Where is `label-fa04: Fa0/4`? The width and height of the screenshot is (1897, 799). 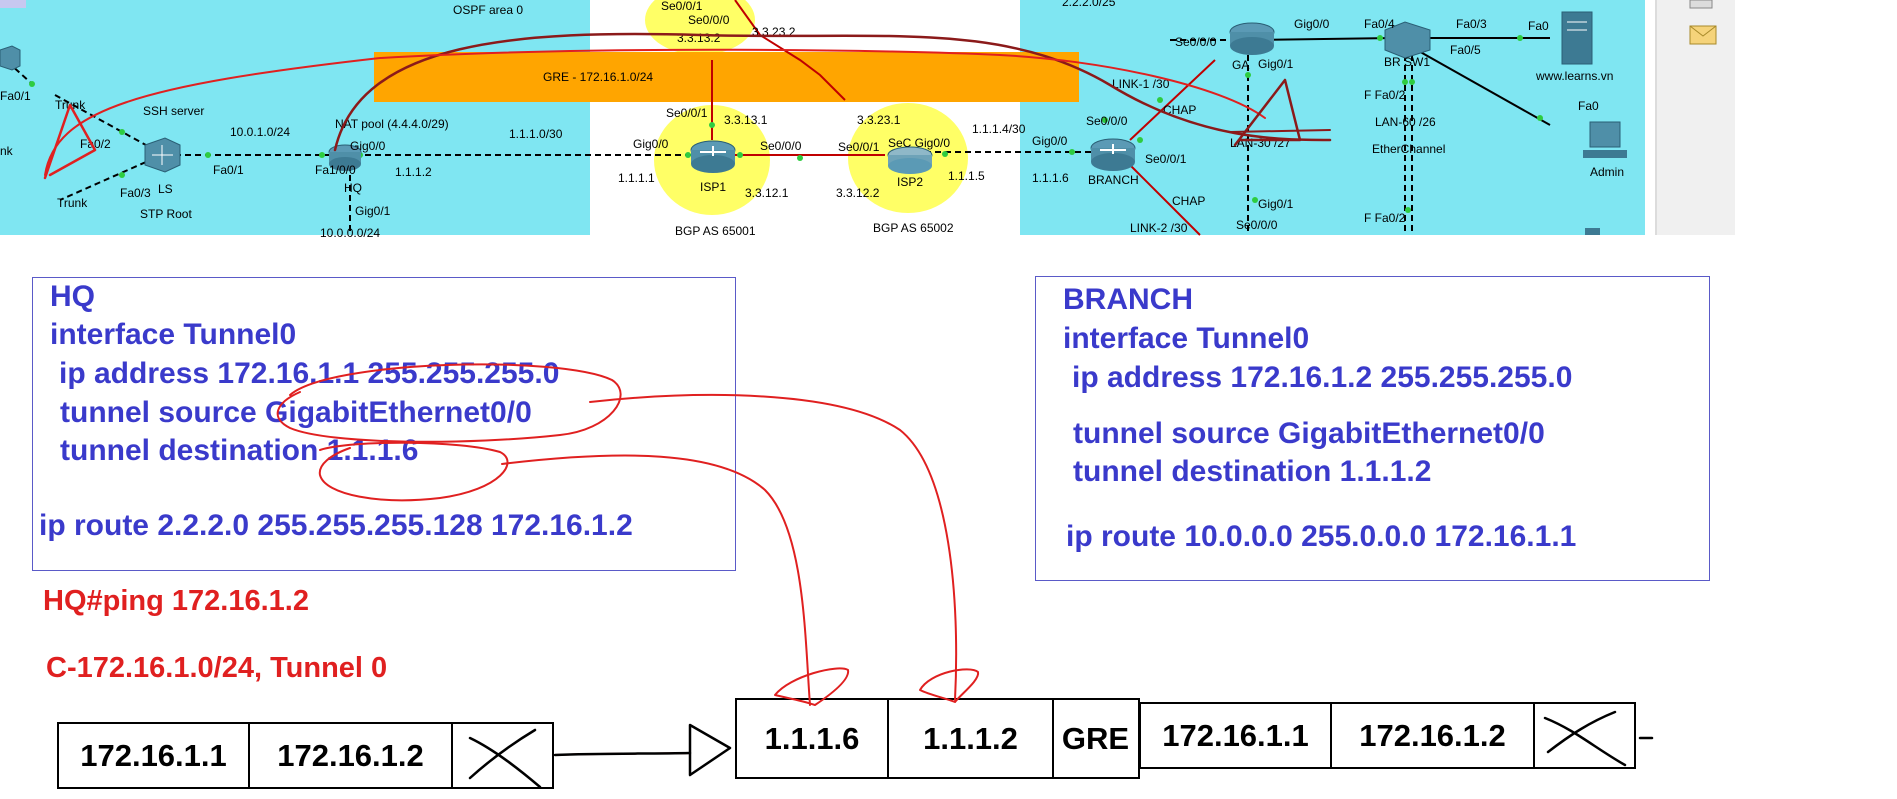
label-fa04: Fa0/4 is located at coordinates (1379, 24).